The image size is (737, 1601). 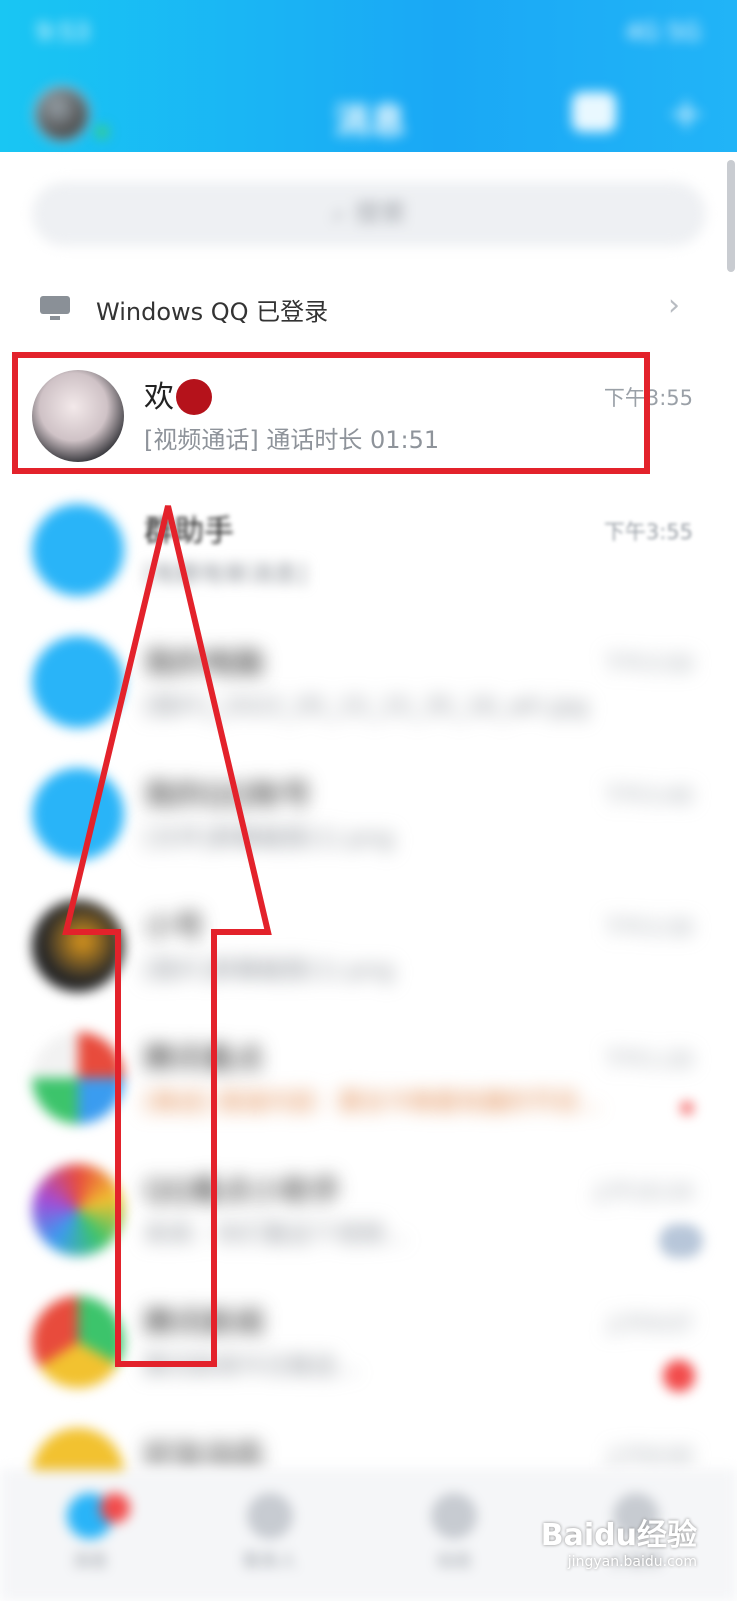 What do you see at coordinates (204, 1059) in the screenshot?
I see `chat-name: 腾讯看点` at bounding box center [204, 1059].